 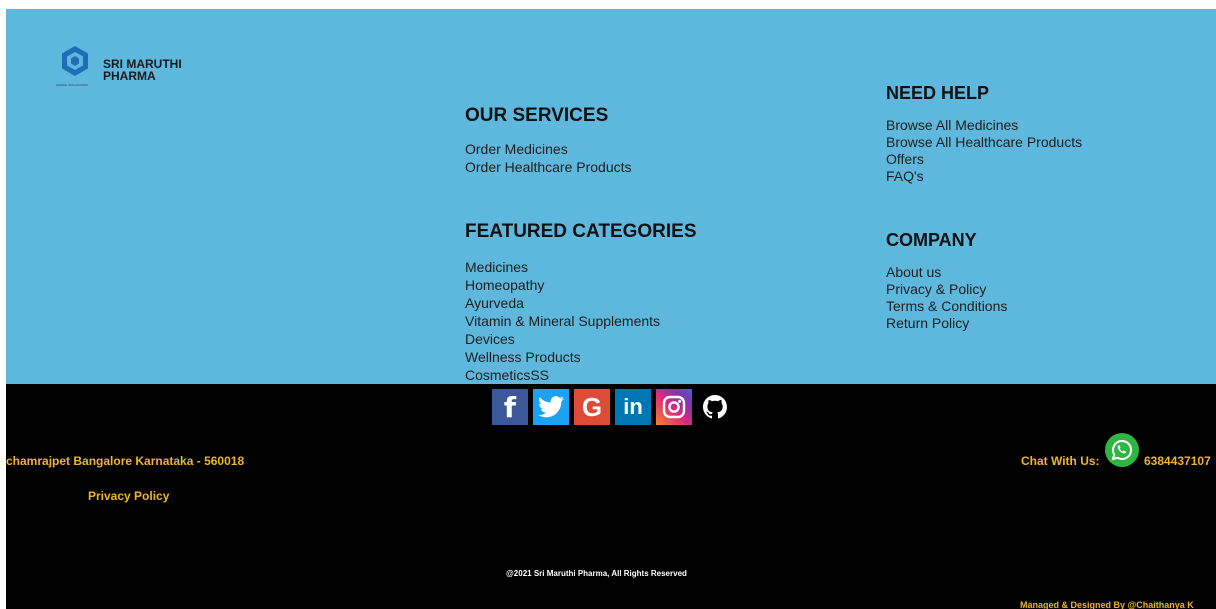 I want to click on category-link: CosmeticsSS, so click(x=562, y=375).